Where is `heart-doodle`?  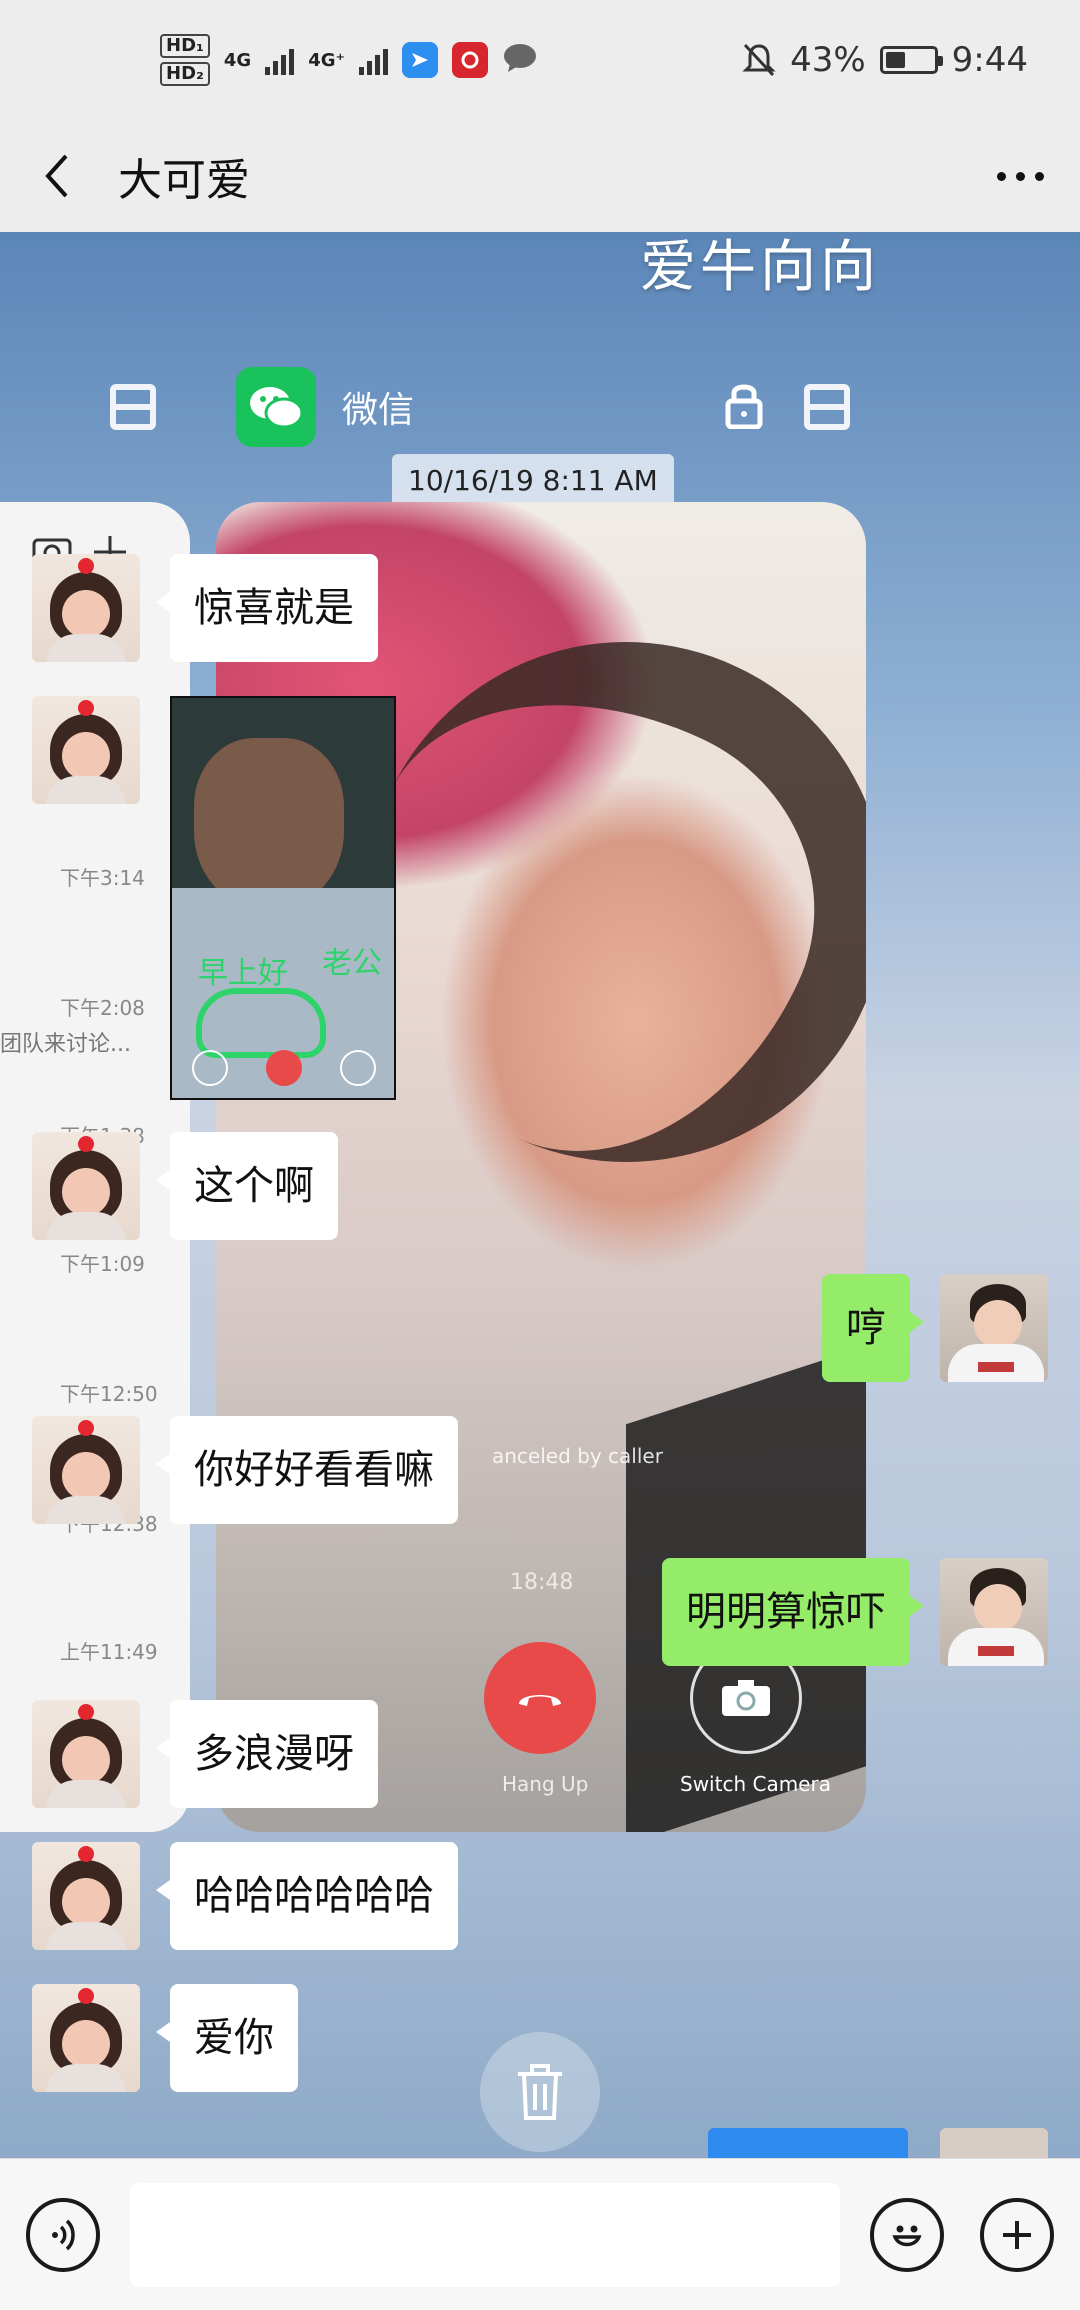 heart-doodle is located at coordinates (261, 1023).